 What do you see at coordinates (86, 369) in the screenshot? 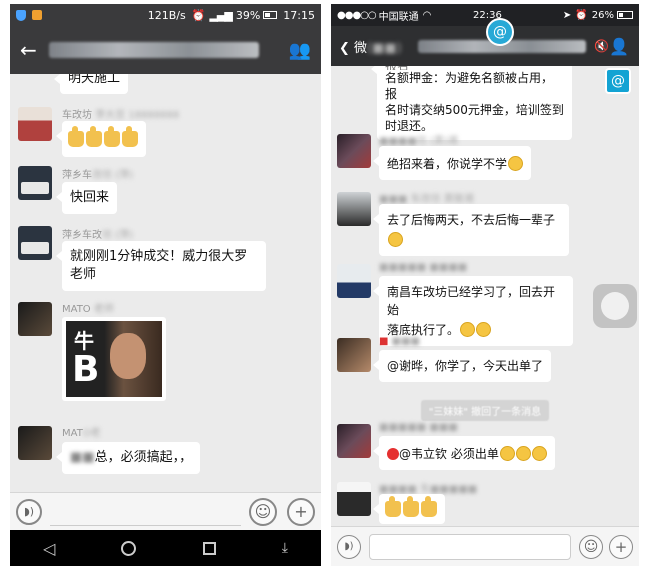
I see `sticker-text-bottom: B` at bounding box center [86, 369].